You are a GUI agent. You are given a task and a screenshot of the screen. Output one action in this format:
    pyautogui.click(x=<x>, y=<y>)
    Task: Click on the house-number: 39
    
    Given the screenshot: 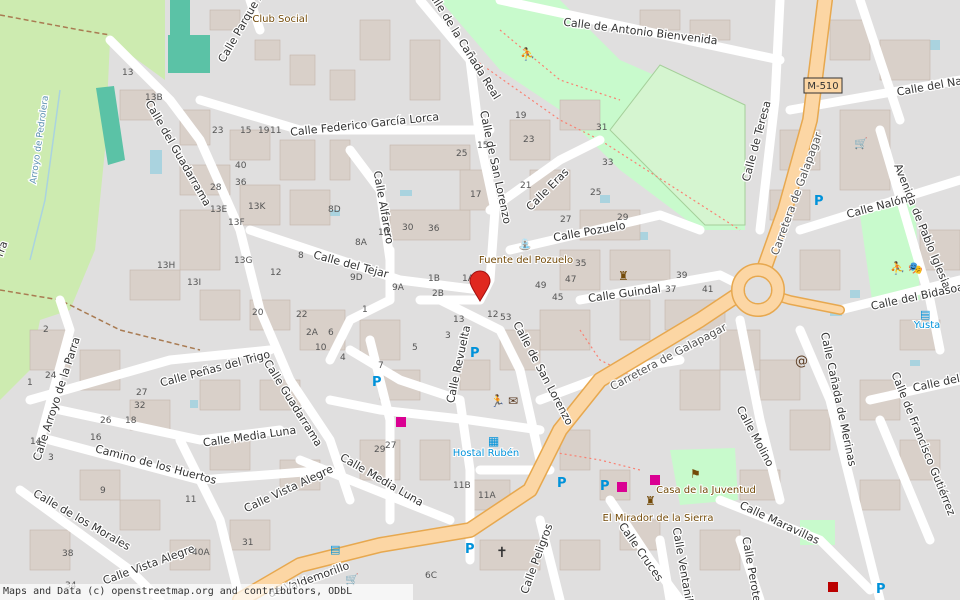 What is the action you would take?
    pyautogui.click(x=682, y=276)
    